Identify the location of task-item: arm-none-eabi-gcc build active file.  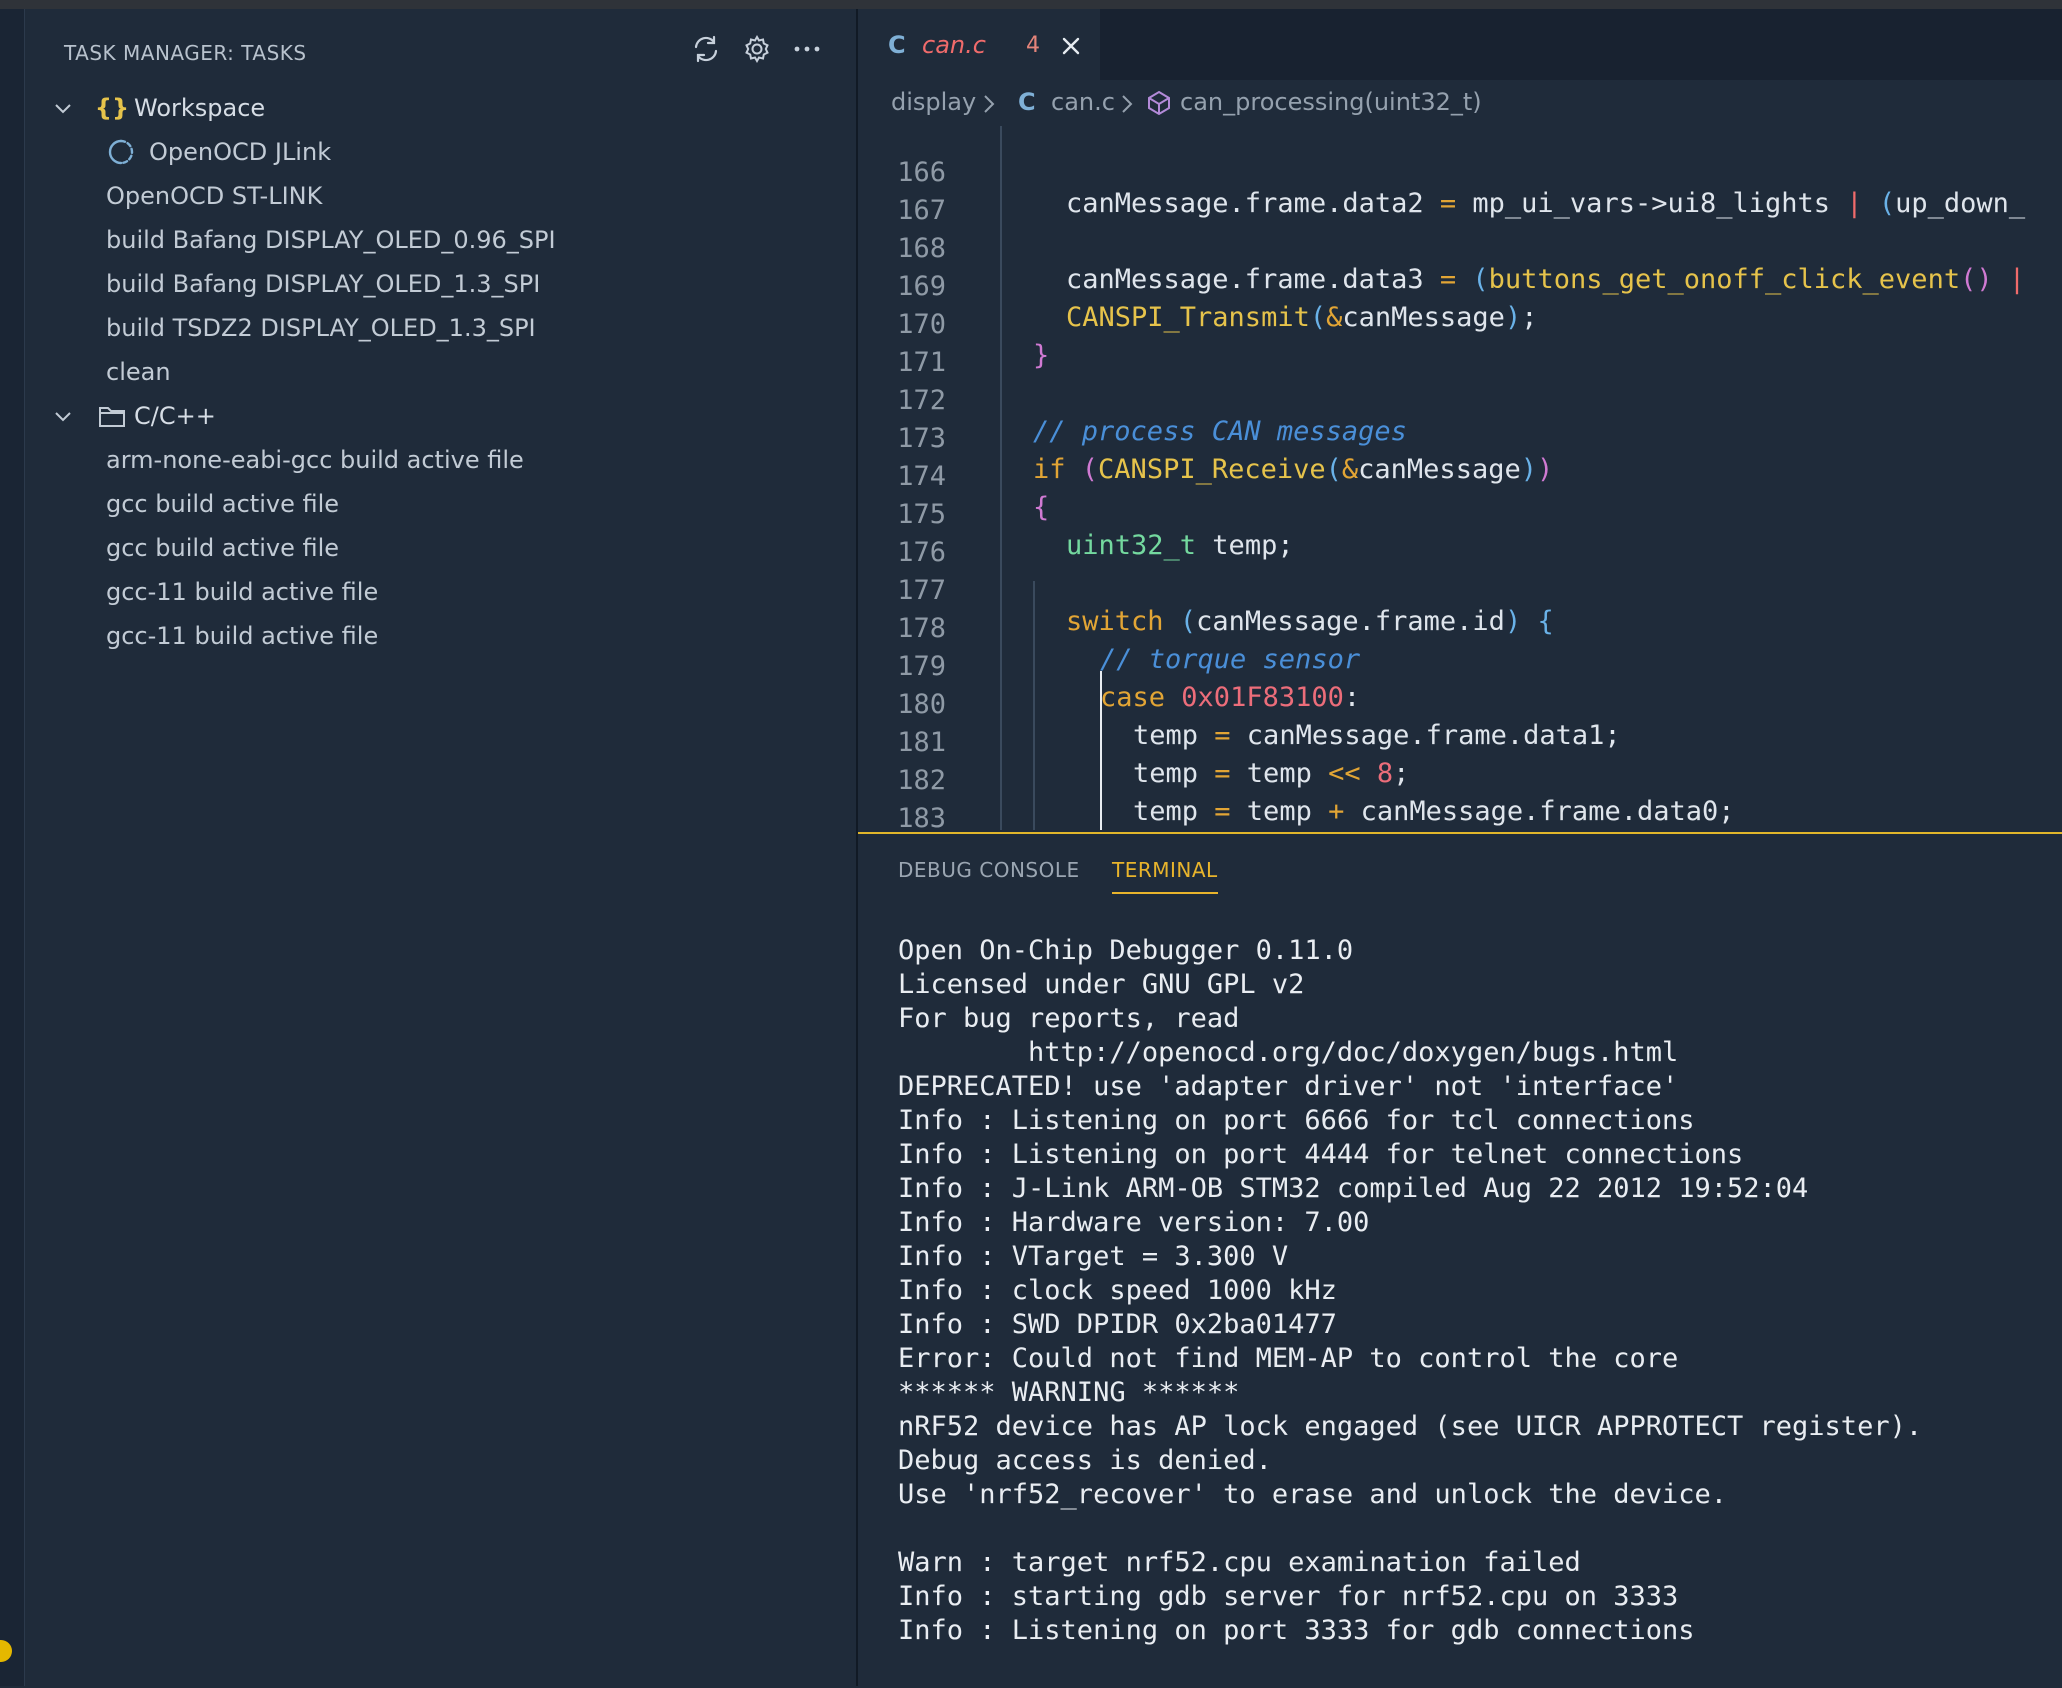
(440, 460).